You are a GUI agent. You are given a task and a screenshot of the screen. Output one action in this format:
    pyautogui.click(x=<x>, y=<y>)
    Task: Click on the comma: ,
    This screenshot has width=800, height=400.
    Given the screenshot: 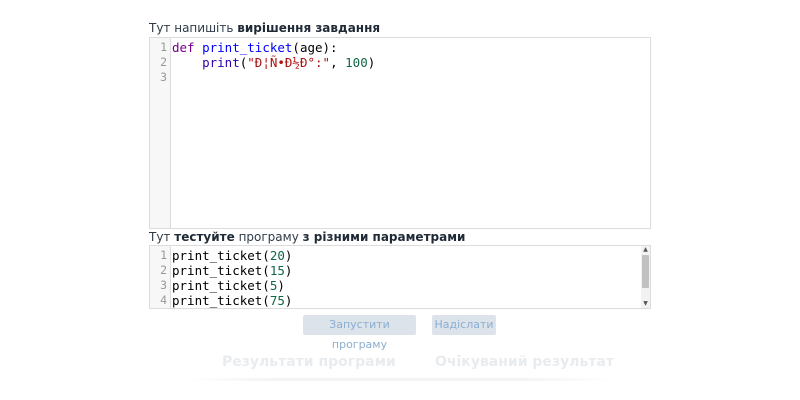 What is the action you would take?
    pyautogui.click(x=338, y=62)
    